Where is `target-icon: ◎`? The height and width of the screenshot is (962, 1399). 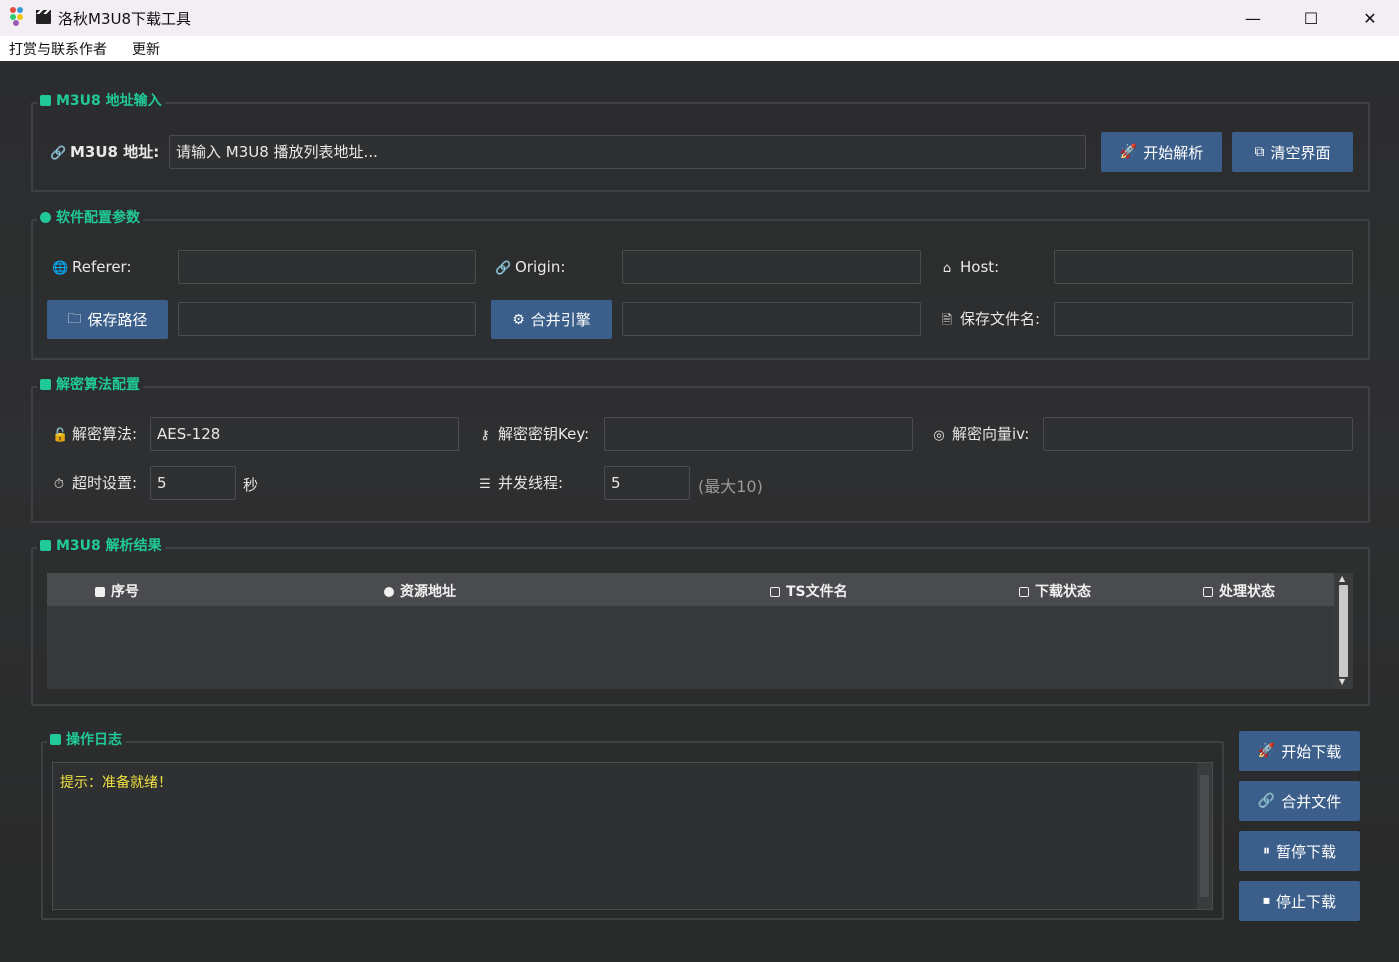
target-icon: ◎ is located at coordinates (939, 435).